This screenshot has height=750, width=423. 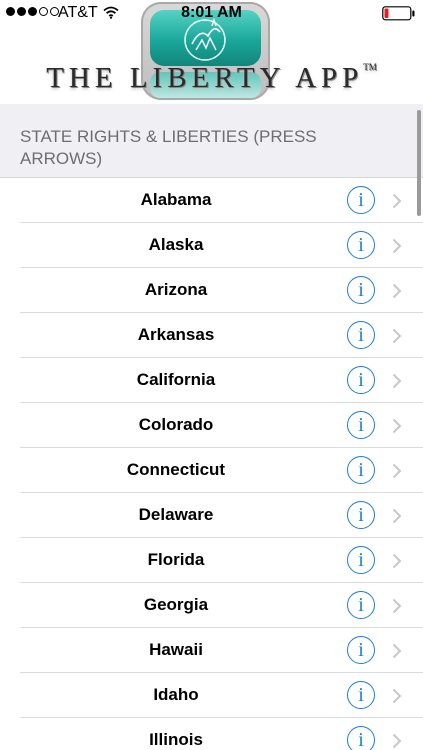 What do you see at coordinates (205, 78) in the screenshot?
I see `banner-title-text: THE LIBERTY APP` at bounding box center [205, 78].